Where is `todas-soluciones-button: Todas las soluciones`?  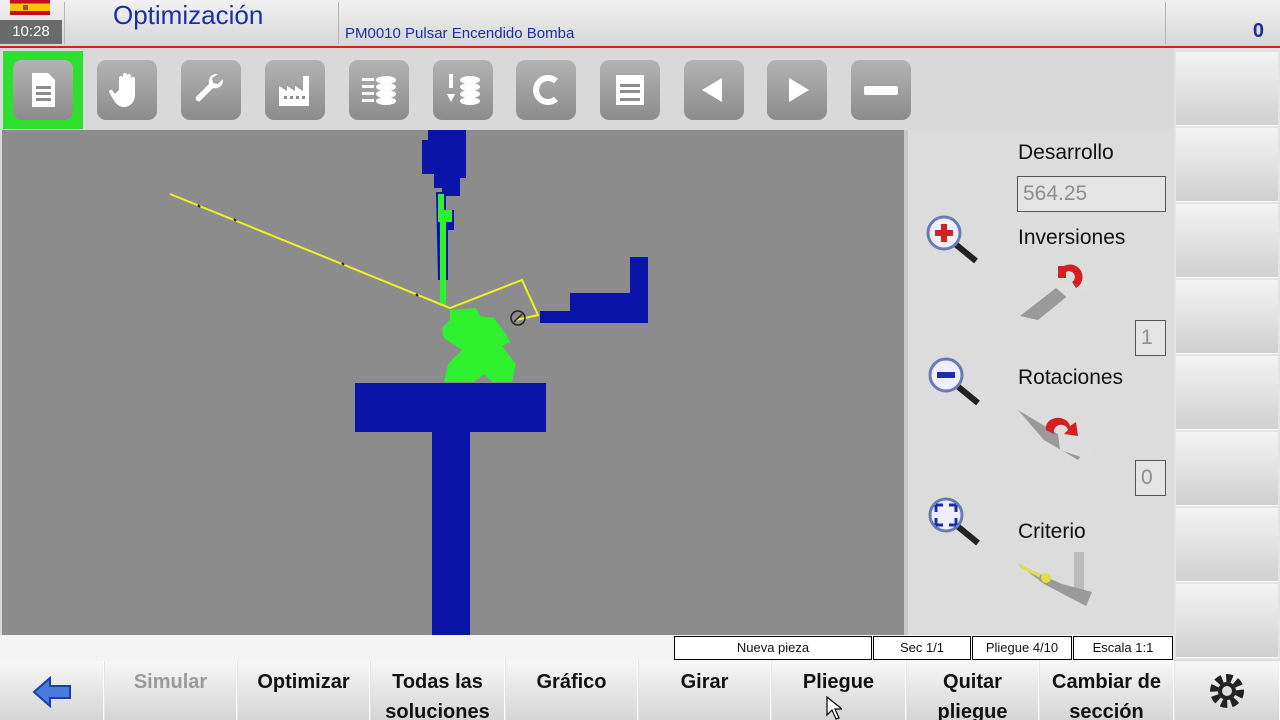
todas-soluciones-button: Todas las soluciones is located at coordinates (438, 690).